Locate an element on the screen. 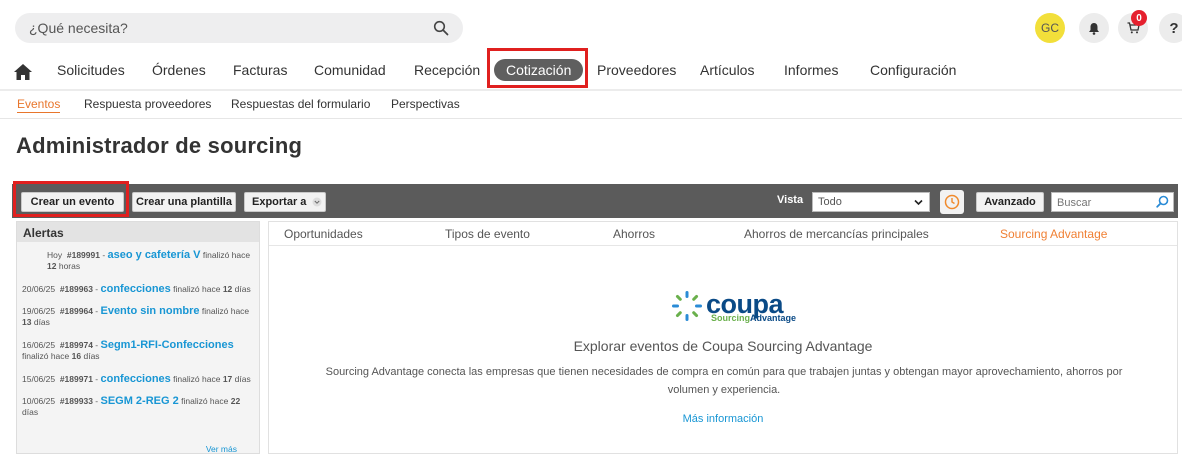  alert-status: finalizó hace 12 días is located at coordinates (212, 289).